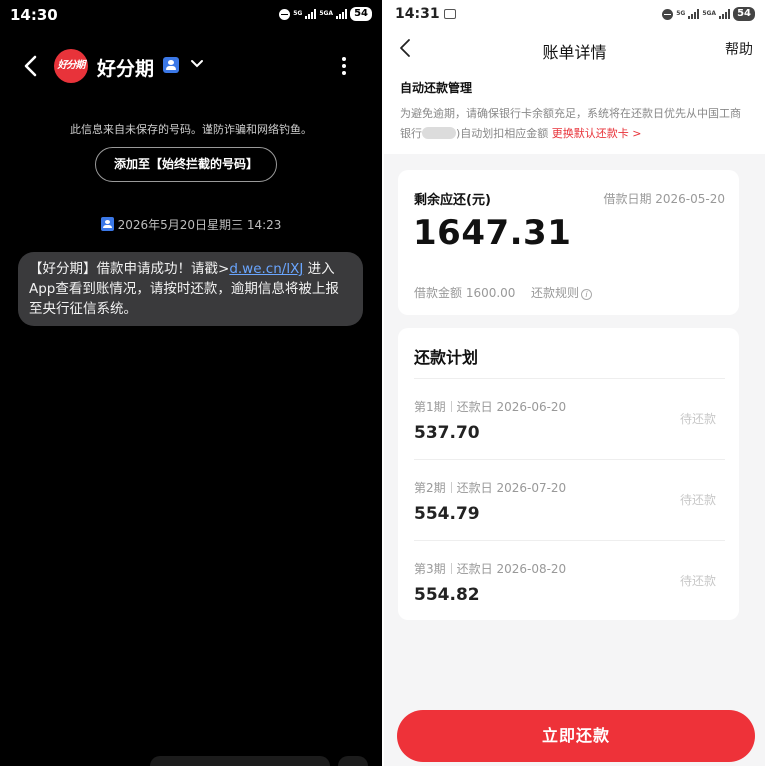  What do you see at coordinates (129, 269) in the screenshot?
I see `message-text-start: 【好分期】借款申请成功！请戳>` at bounding box center [129, 269].